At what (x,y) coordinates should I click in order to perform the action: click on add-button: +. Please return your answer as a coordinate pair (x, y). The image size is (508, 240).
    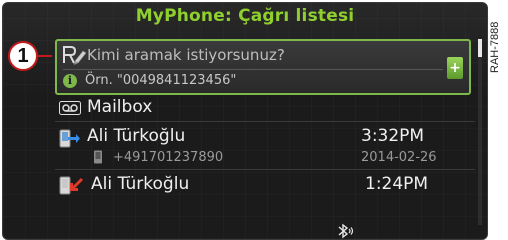
    Looking at the image, I should click on (455, 68).